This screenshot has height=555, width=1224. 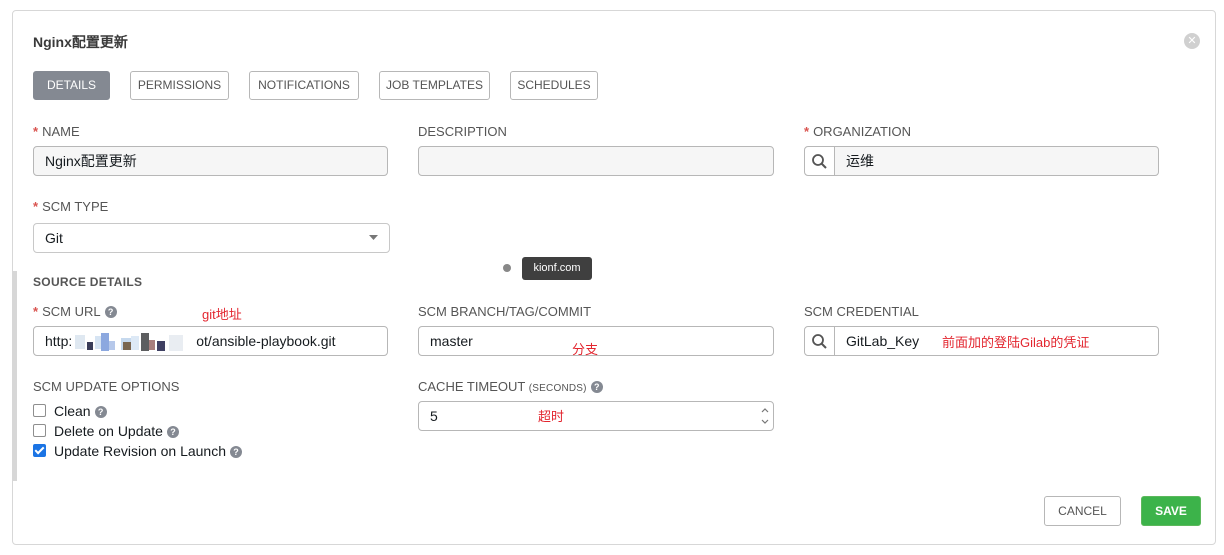 What do you see at coordinates (507, 268) in the screenshot?
I see `watermark-dot` at bounding box center [507, 268].